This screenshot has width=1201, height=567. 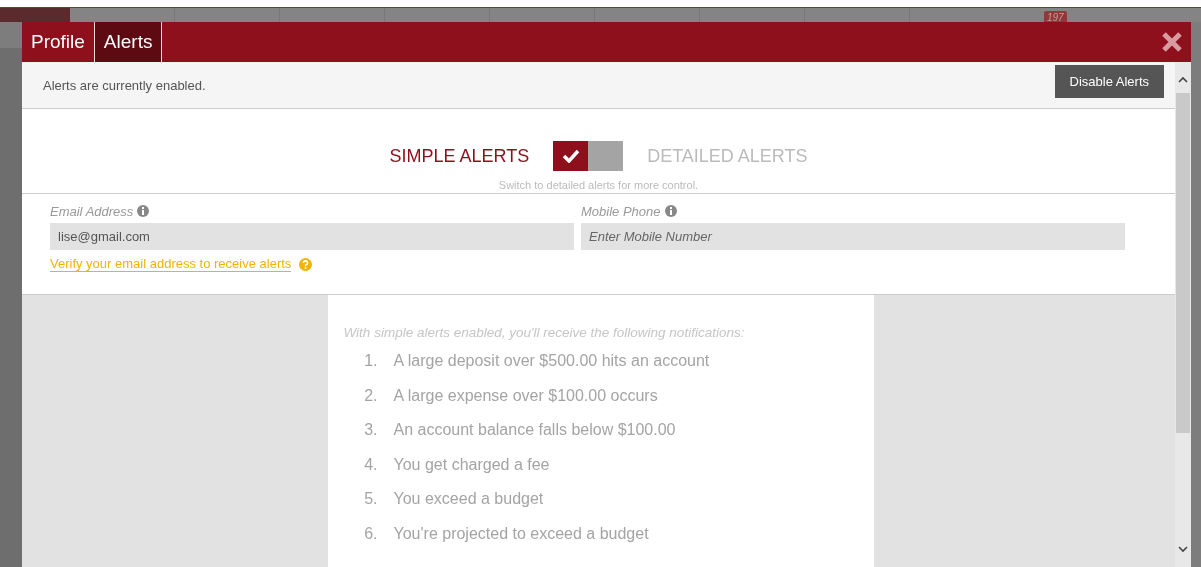 What do you see at coordinates (468, 499) in the screenshot?
I see `notification-text: You exceed a budget` at bounding box center [468, 499].